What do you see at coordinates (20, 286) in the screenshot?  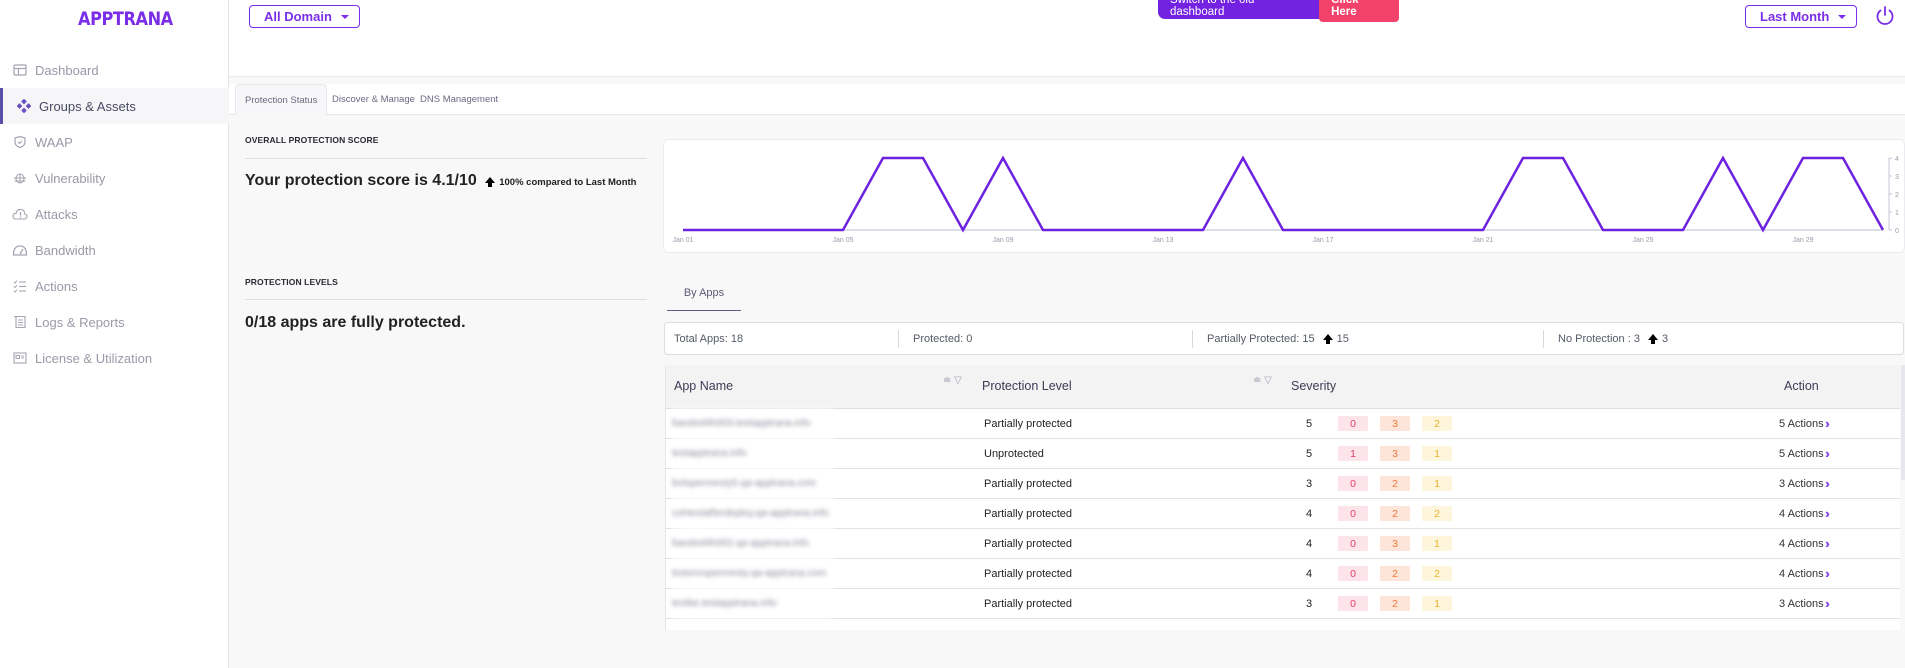 I see `checklist-icon` at bounding box center [20, 286].